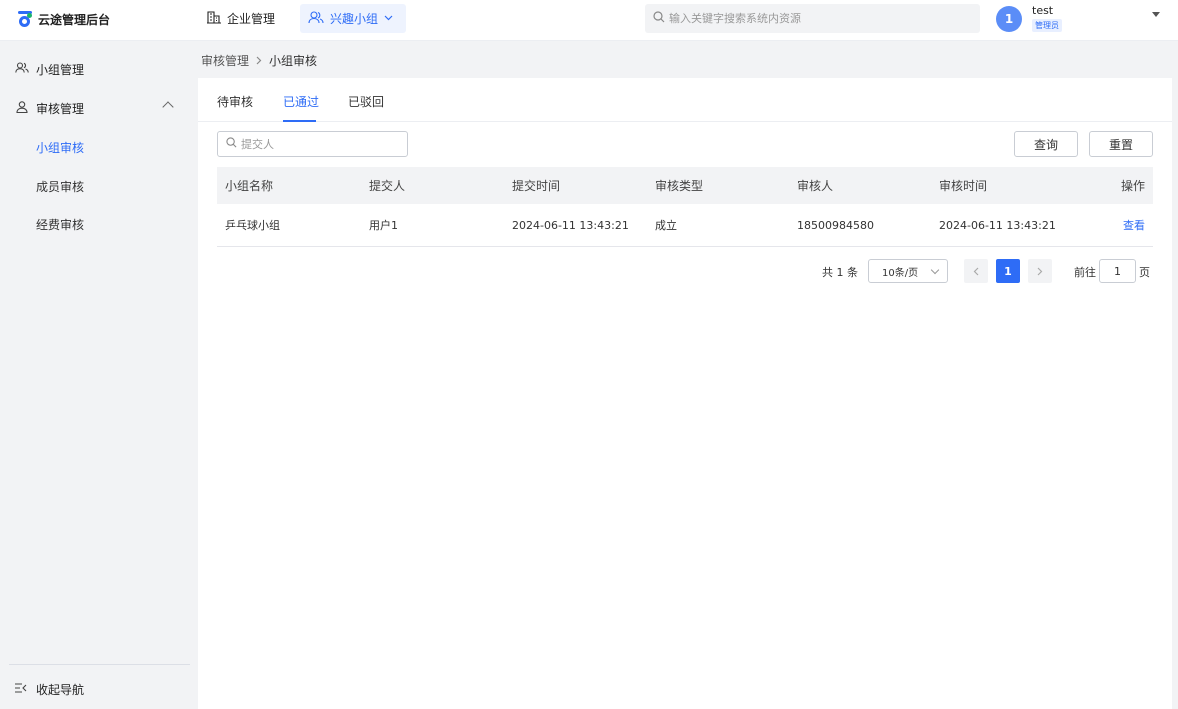 This screenshot has height=709, width=1178. What do you see at coordinates (1132, 186) in the screenshot?
I see `column-header: 操作` at bounding box center [1132, 186].